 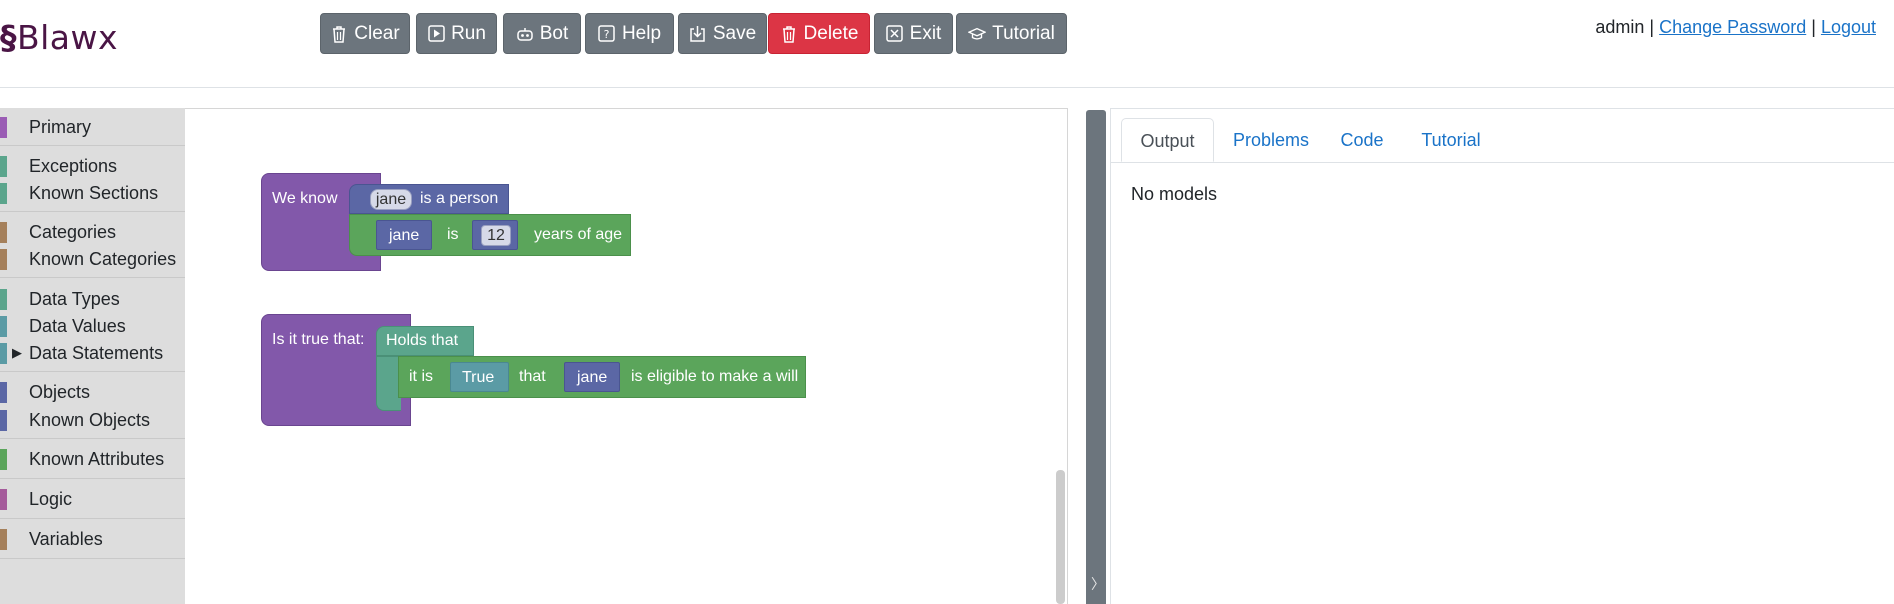 I want to click on category-label: Known Categories, so click(x=103, y=259).